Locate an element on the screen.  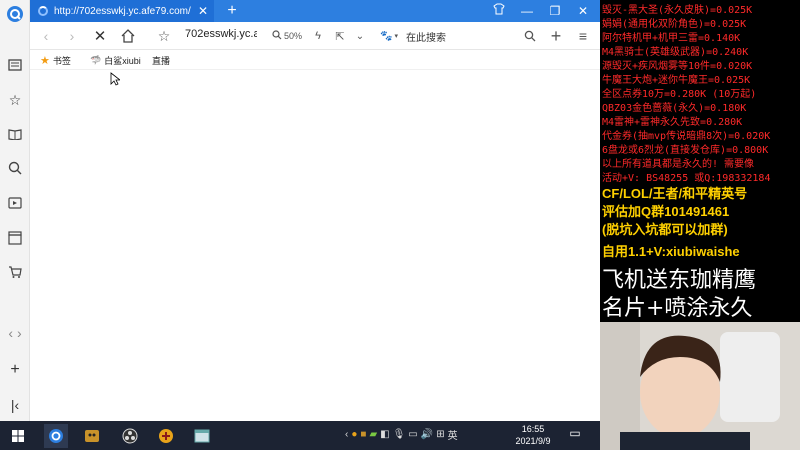
box-icon is located at coordinates (15, 238).